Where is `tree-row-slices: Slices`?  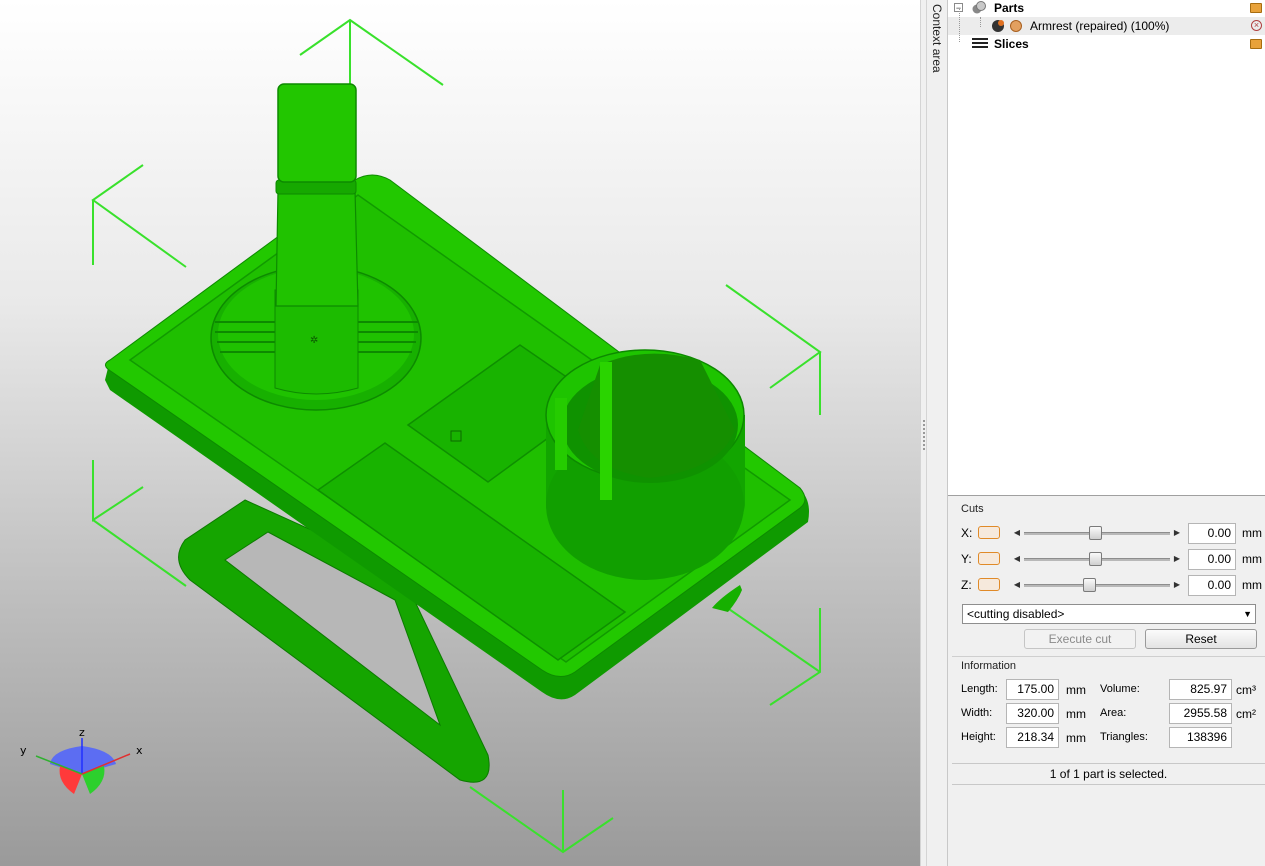 tree-row-slices: Slices is located at coordinates (1106, 44).